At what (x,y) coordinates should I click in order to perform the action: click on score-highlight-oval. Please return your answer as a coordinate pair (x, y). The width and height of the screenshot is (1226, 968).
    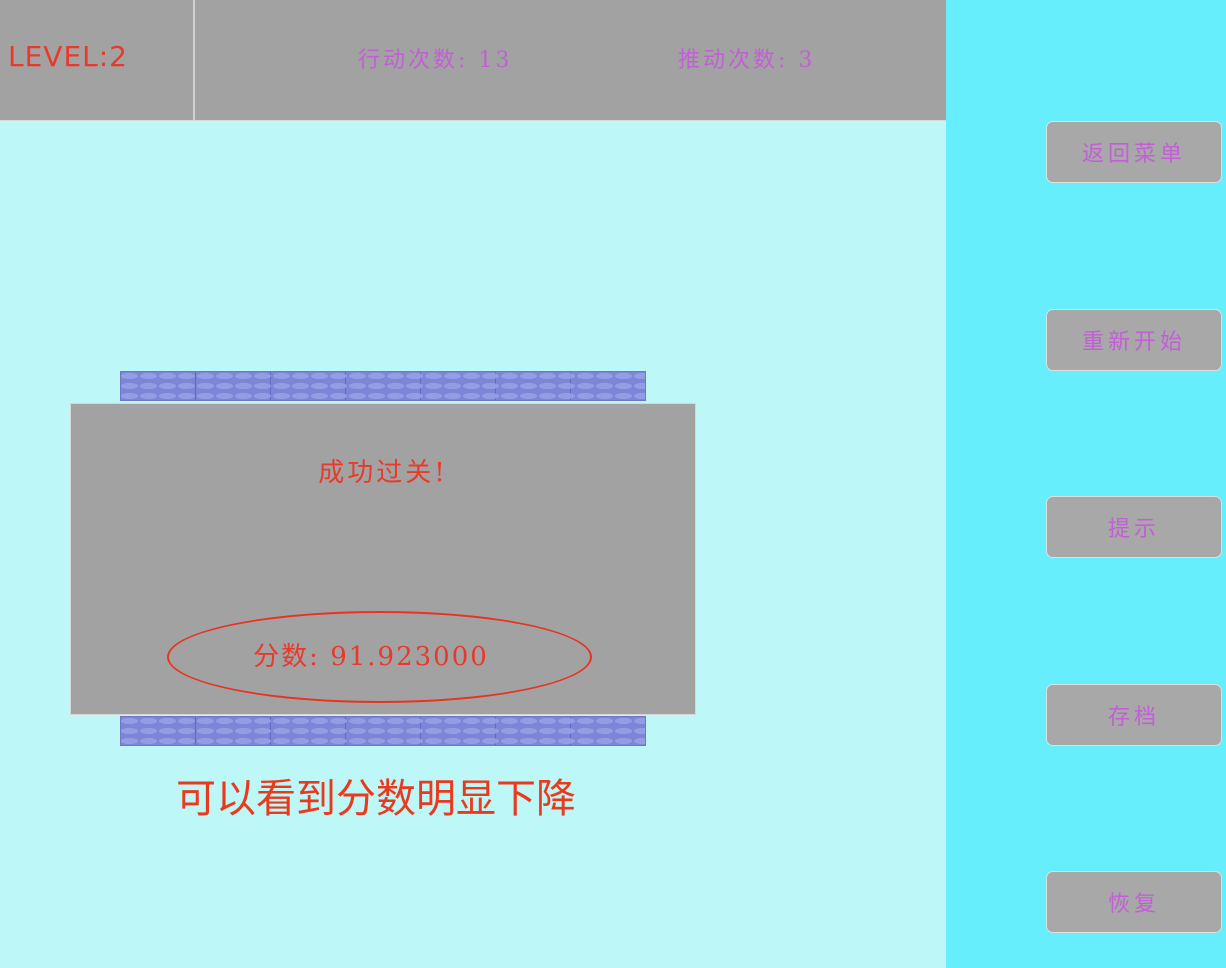
    Looking at the image, I should click on (379, 657).